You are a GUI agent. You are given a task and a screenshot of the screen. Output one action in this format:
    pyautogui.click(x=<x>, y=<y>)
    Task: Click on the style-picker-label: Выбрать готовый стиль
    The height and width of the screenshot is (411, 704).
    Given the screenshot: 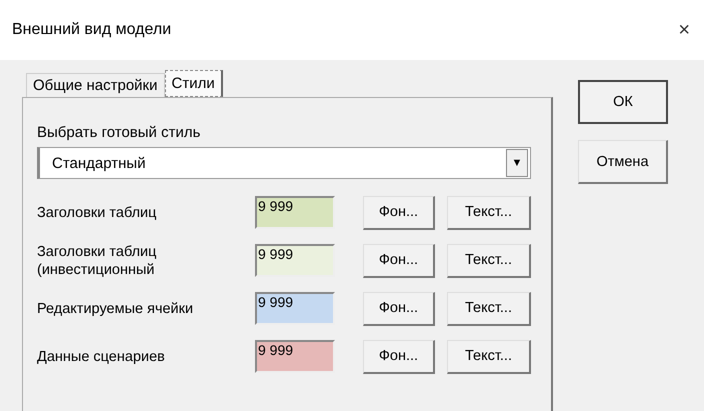 What is the action you would take?
    pyautogui.click(x=119, y=132)
    